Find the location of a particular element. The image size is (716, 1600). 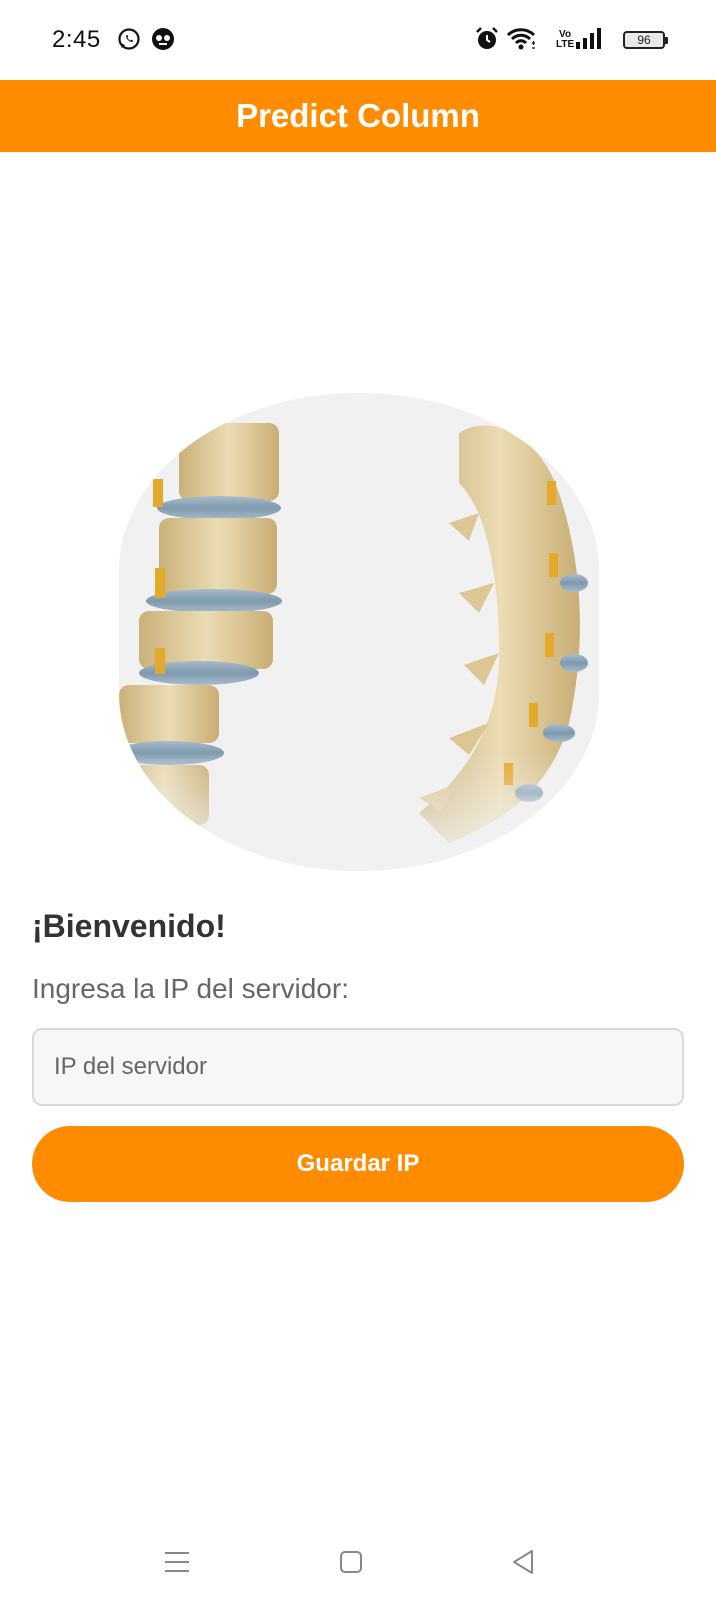

recents-button is located at coordinates (177, 1562).